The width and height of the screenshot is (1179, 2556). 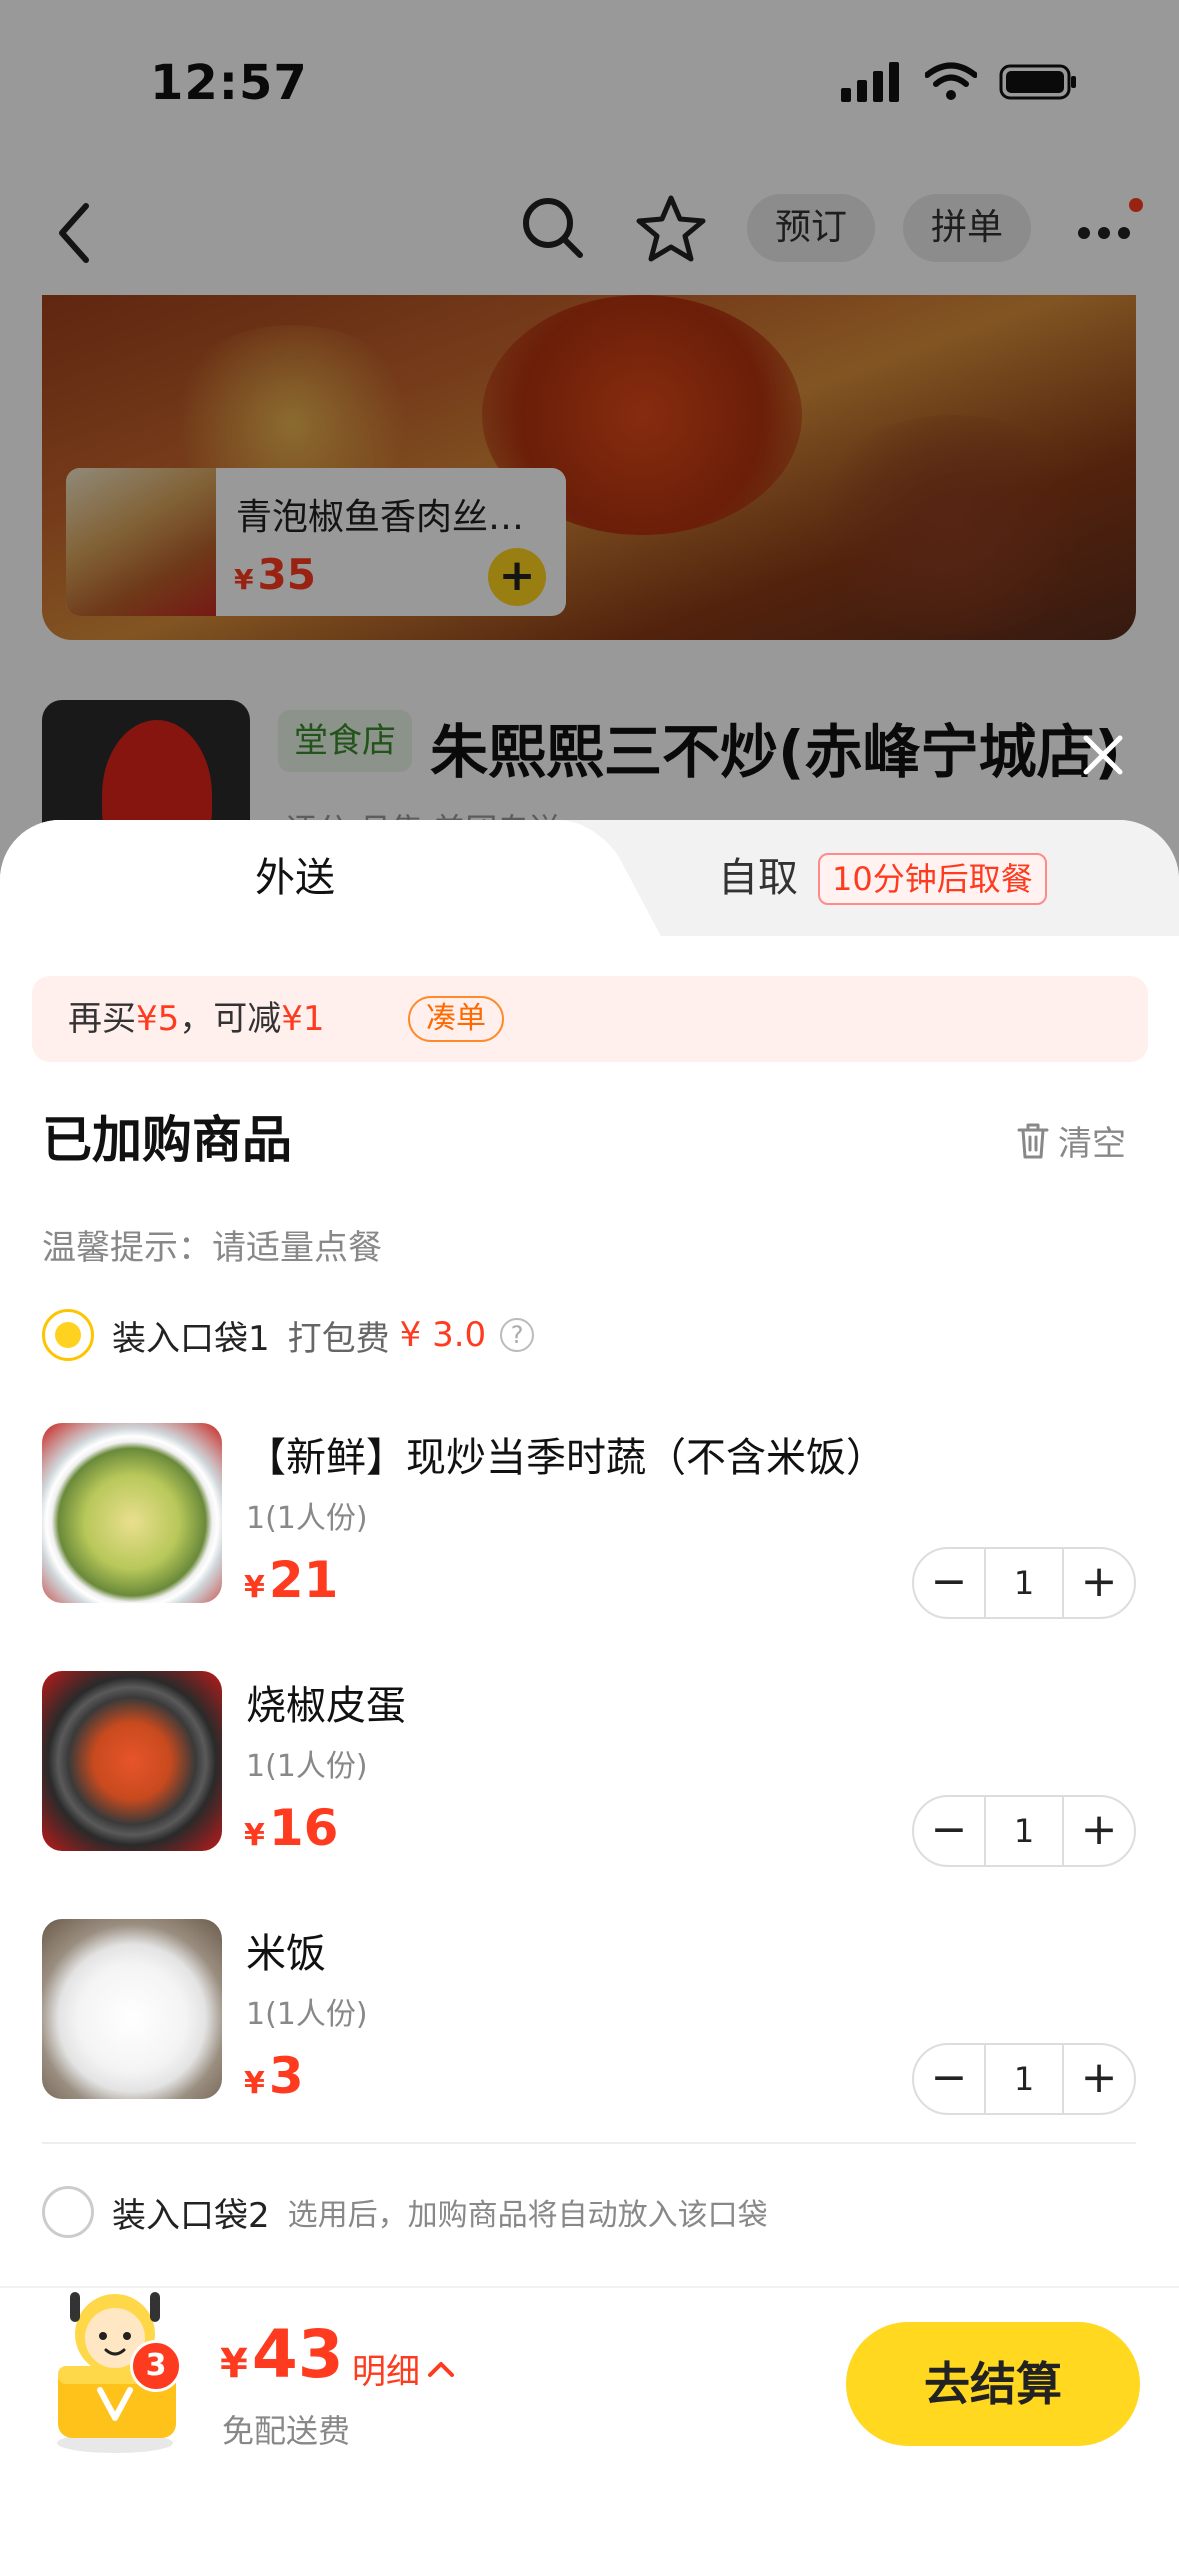 I want to click on clear-cart-label: 清空, so click(x=1092, y=1144).